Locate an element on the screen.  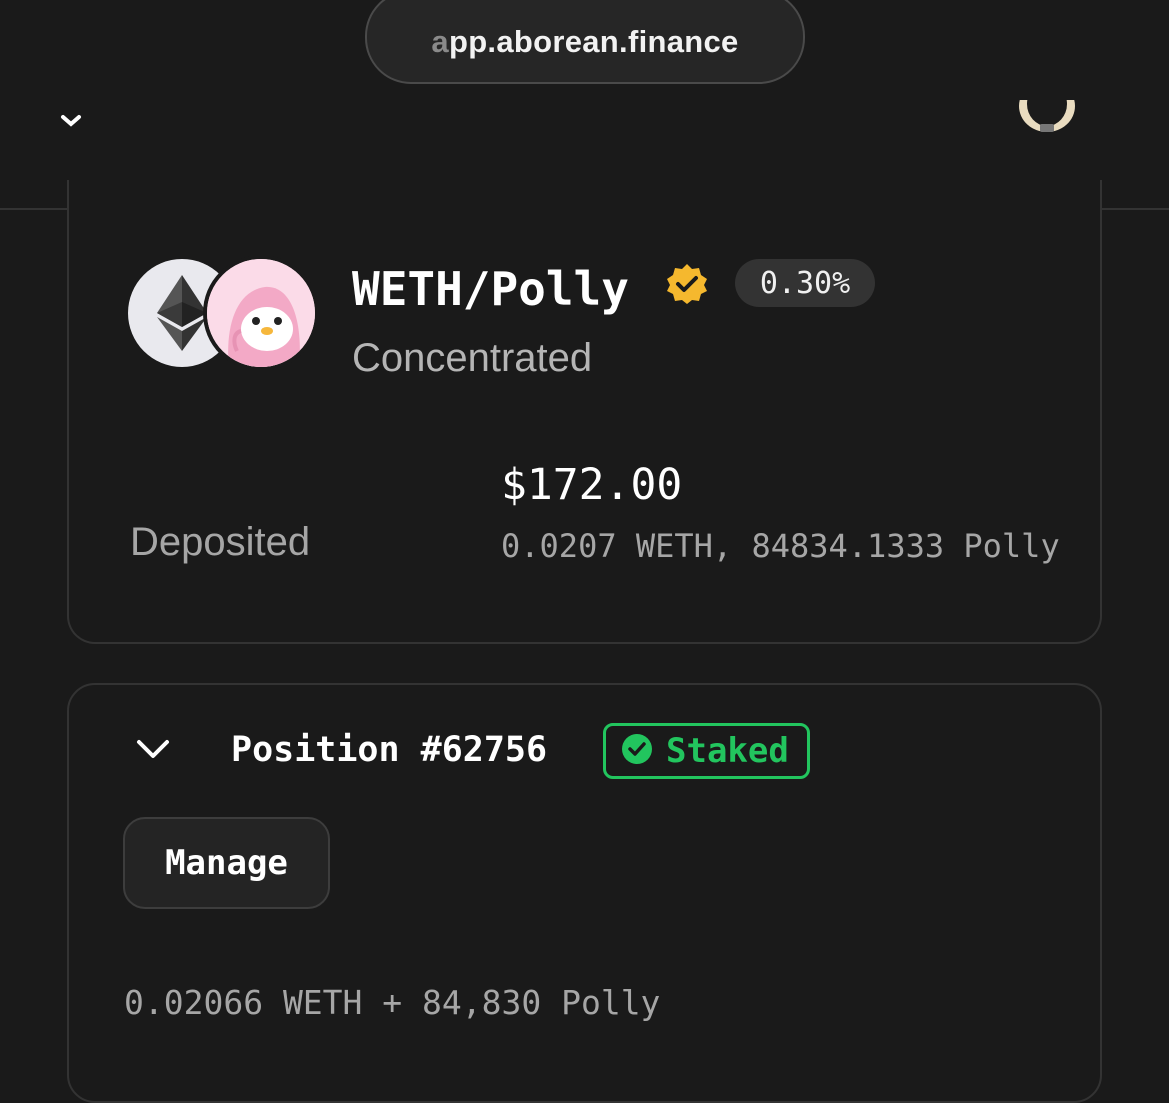
avatar is located at coordinates (1047, 118).